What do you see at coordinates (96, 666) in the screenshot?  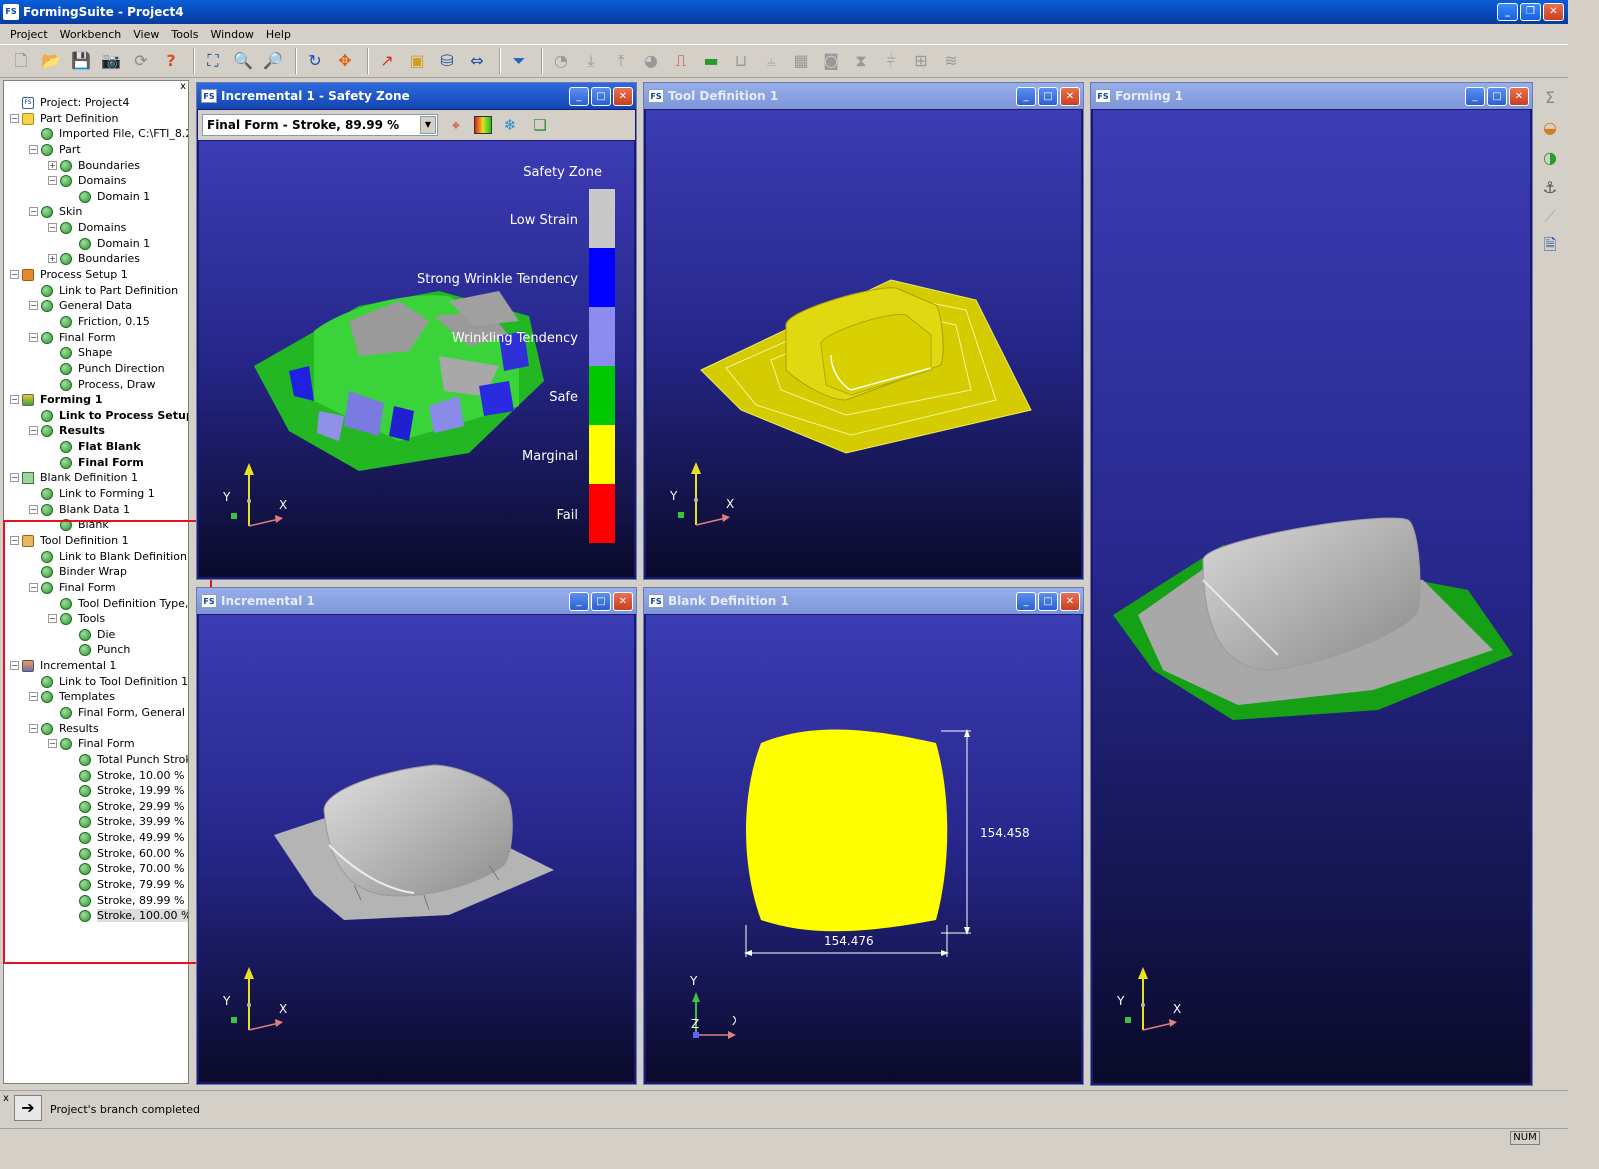 I see `tree-item: − Incremental 1` at bounding box center [96, 666].